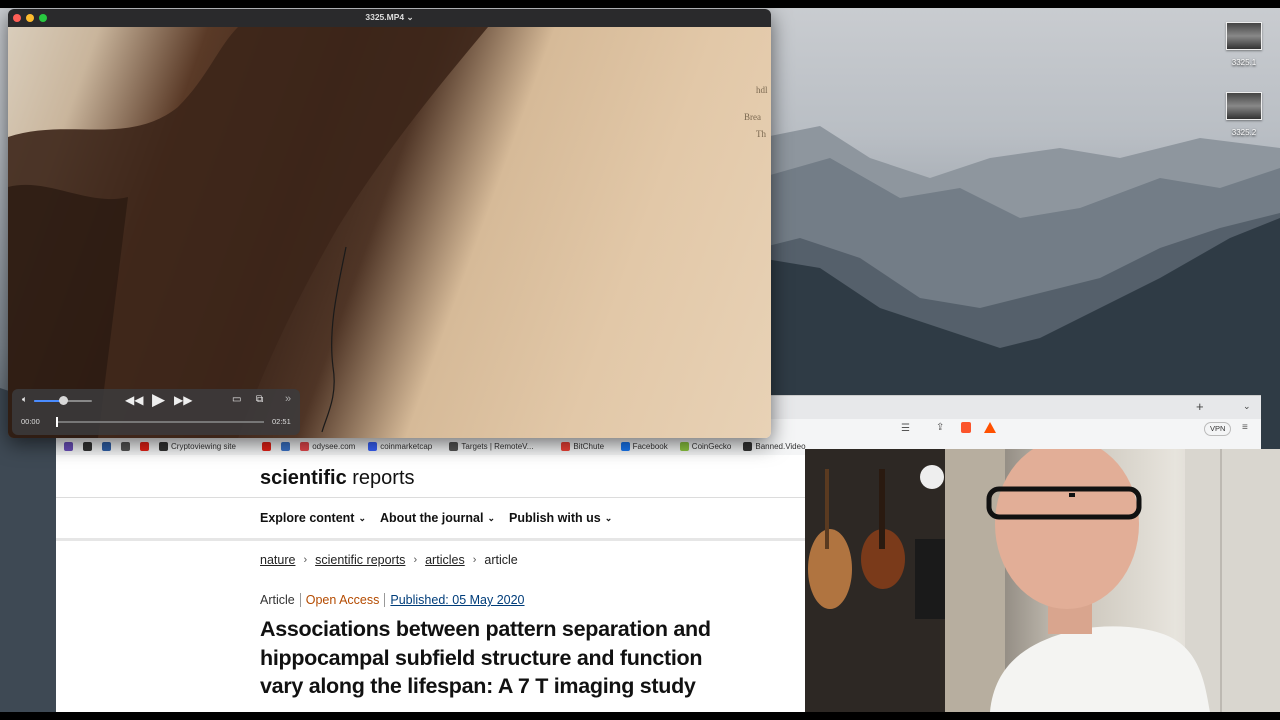  Describe the element at coordinates (334, 446) in the screenshot. I see `bookmark-label: odysee.com` at that location.